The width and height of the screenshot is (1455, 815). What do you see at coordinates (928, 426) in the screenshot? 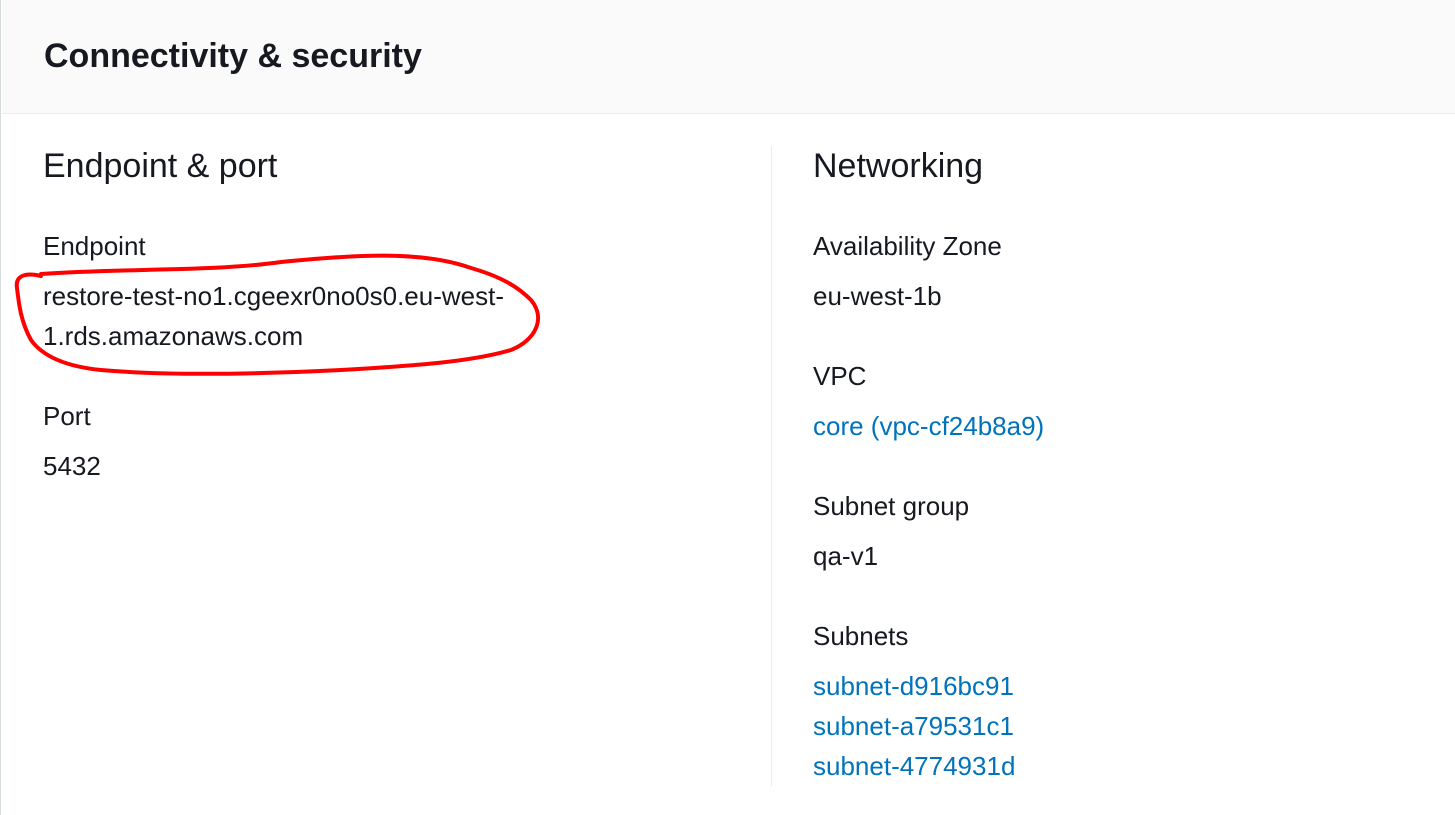
I see `vpc-link: core (vpc-cf24b8a9)` at bounding box center [928, 426].